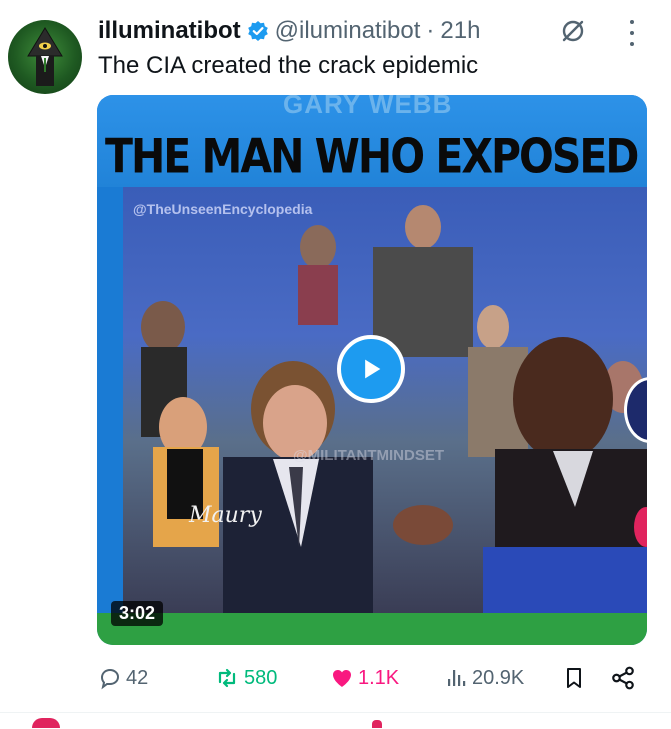 The image size is (671, 729). I want to click on tweet-header: illuminatibot @iluminatibot · 21h, so click(289, 31).